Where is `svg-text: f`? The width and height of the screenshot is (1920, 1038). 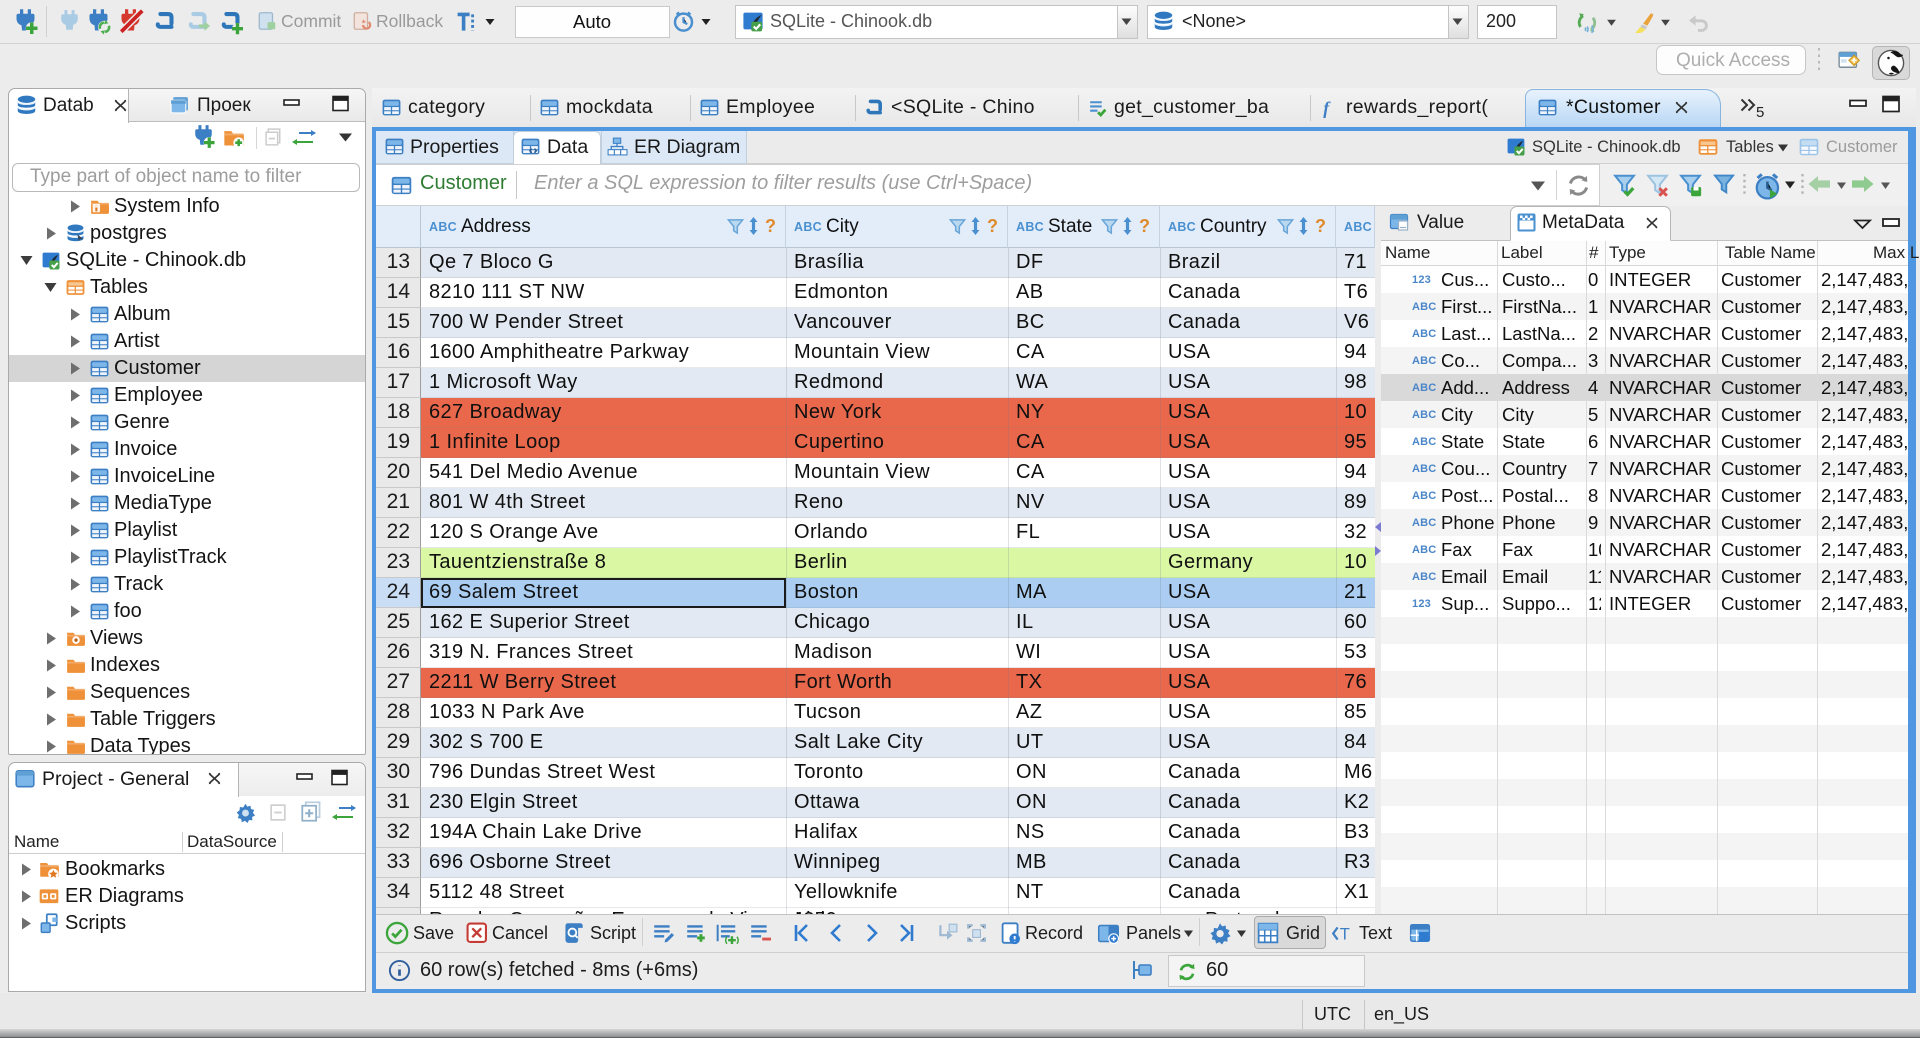 svg-text: f is located at coordinates (1327, 108).